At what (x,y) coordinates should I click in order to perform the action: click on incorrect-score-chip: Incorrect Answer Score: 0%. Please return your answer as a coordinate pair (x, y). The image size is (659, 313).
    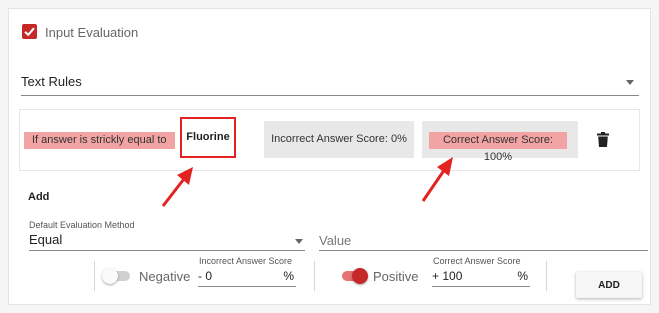
    Looking at the image, I should click on (339, 139).